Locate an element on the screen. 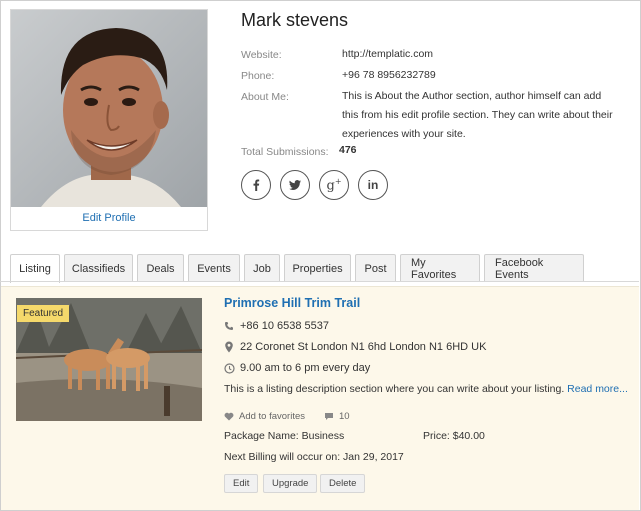  website-label: Website: is located at coordinates (261, 55).